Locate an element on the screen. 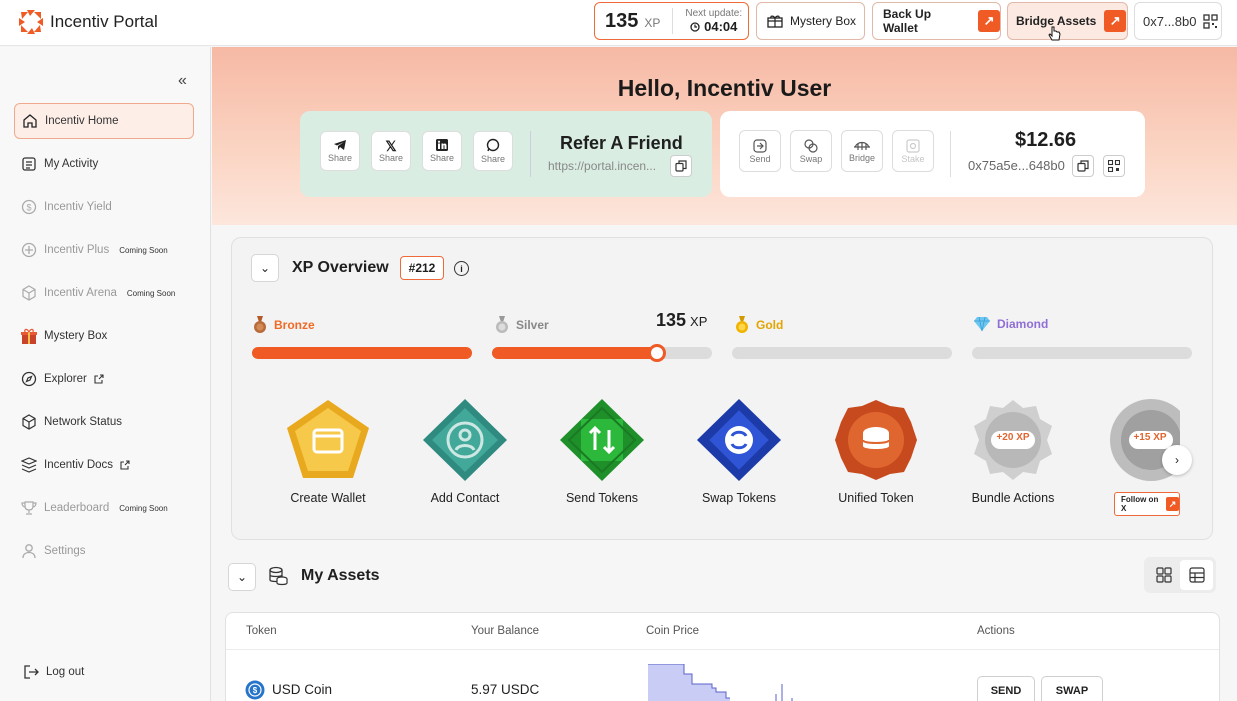  carousel-next-button: › is located at coordinates (1177, 460).